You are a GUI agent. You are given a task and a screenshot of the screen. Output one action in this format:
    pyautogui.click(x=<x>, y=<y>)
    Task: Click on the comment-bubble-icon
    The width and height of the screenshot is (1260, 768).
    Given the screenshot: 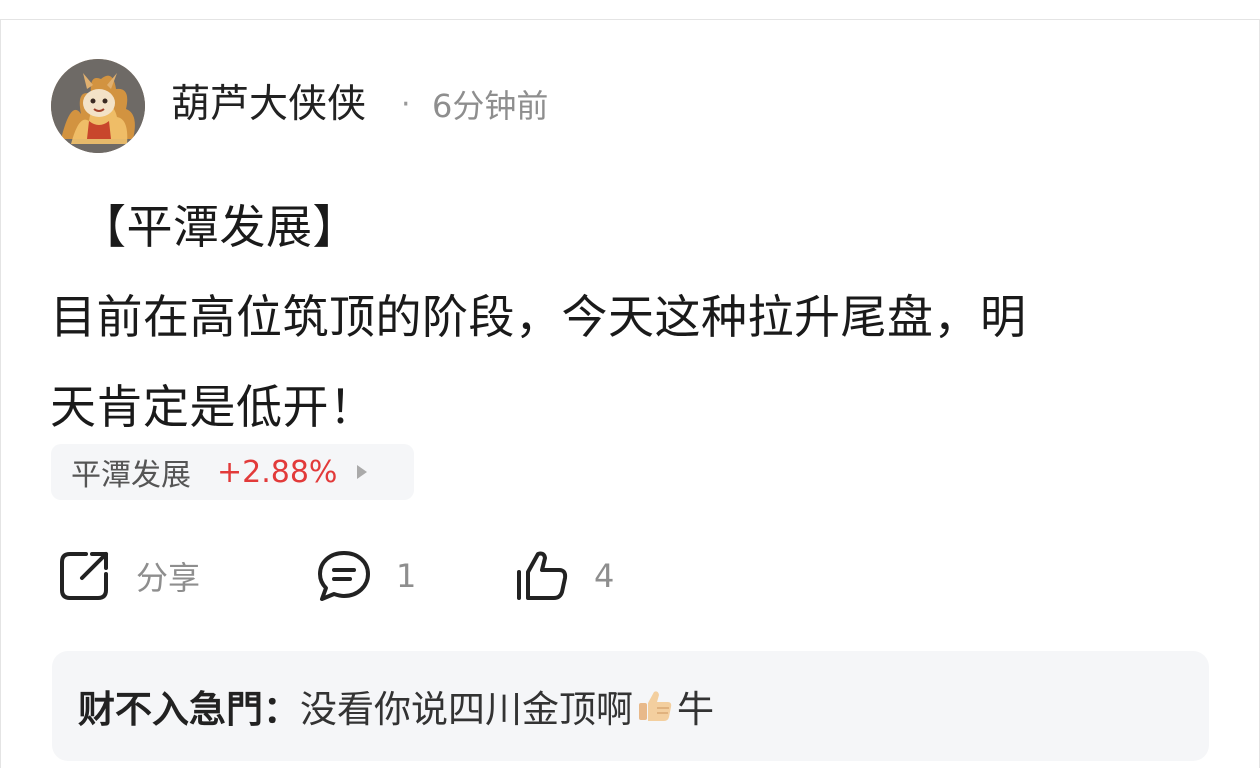 What is the action you would take?
    pyautogui.click(x=344, y=576)
    